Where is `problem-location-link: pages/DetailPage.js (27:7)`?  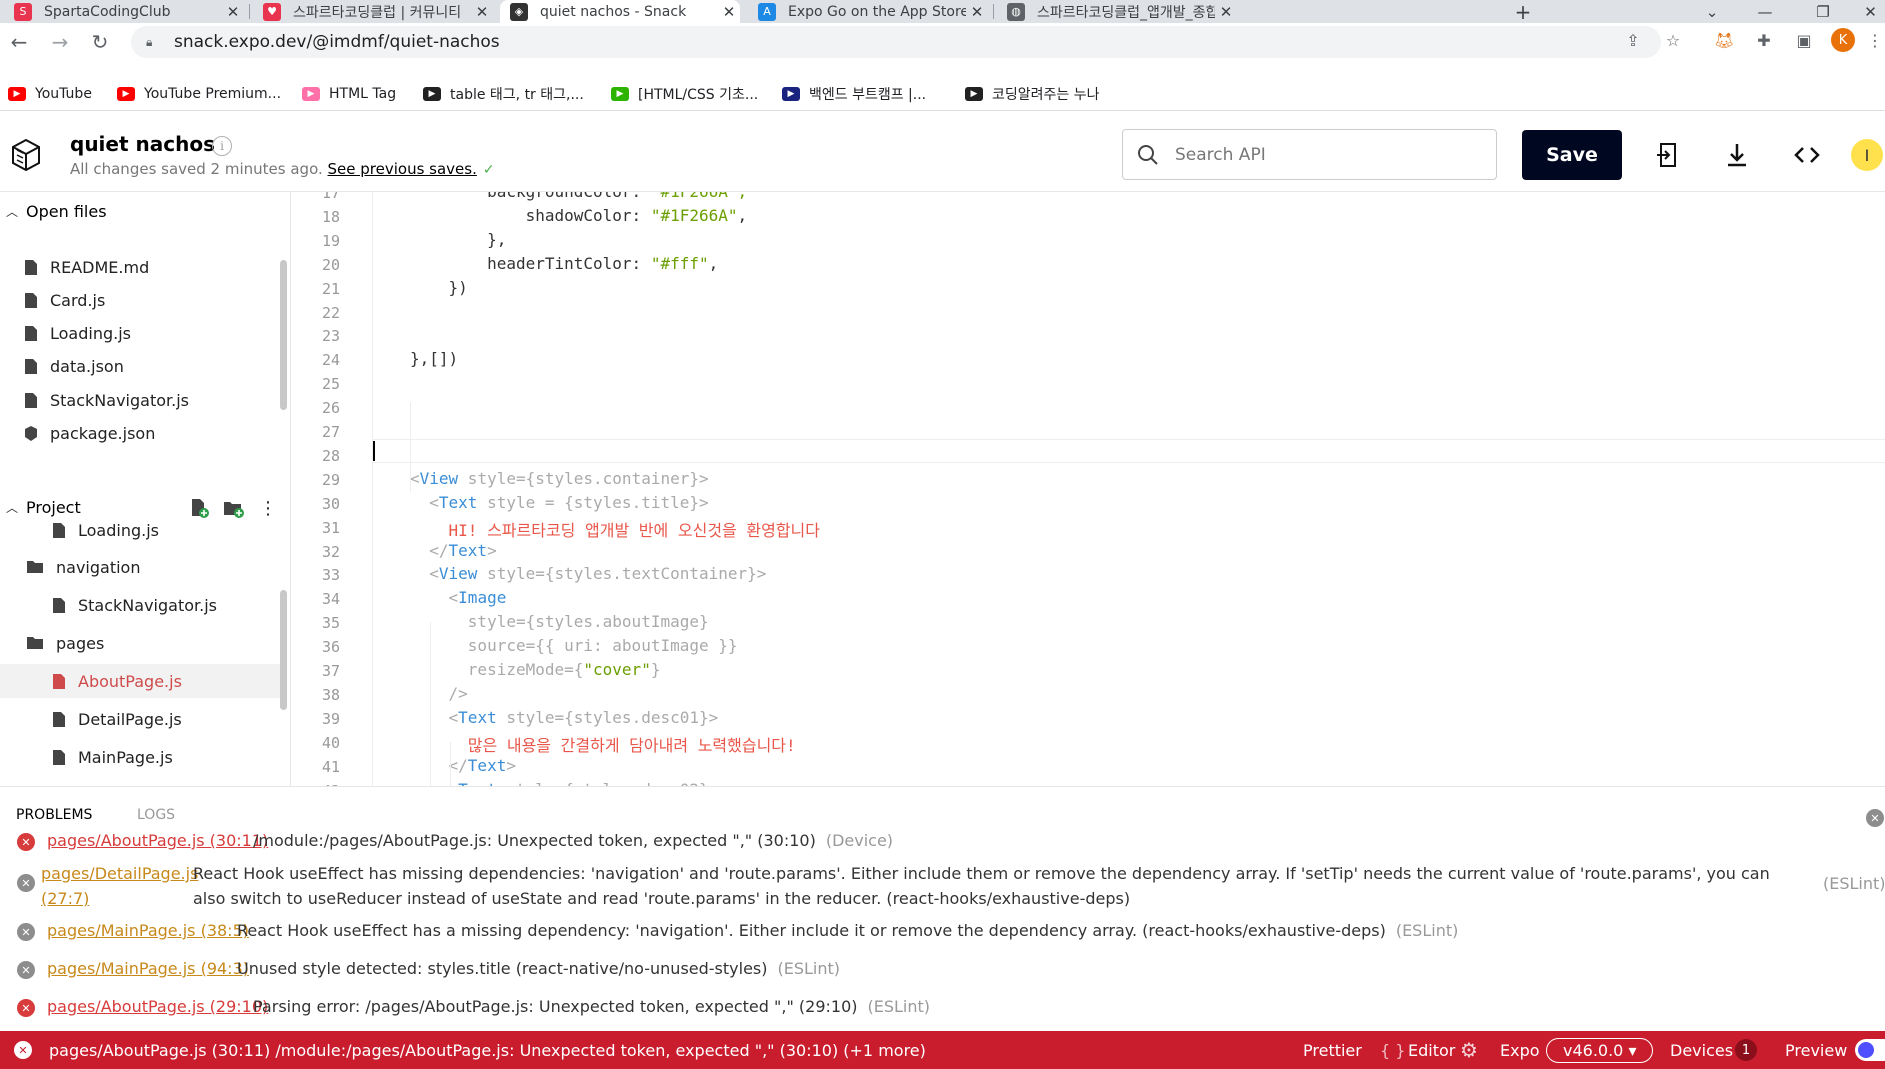
problem-location-link: pages/DetailPage.js (27:7) is located at coordinates (119, 886).